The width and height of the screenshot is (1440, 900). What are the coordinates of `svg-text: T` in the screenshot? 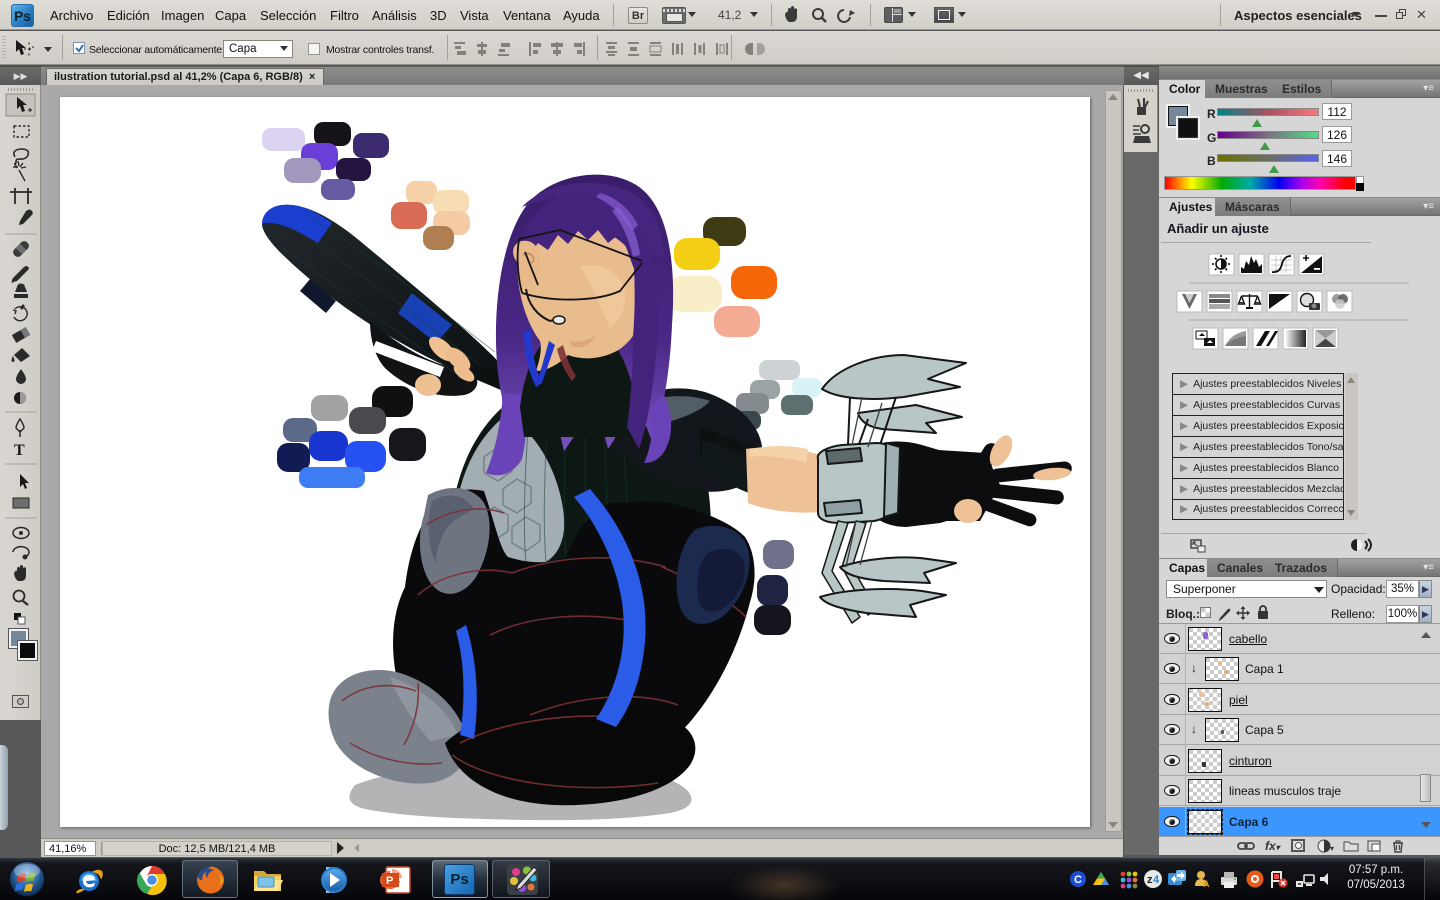 It's located at (19, 450).